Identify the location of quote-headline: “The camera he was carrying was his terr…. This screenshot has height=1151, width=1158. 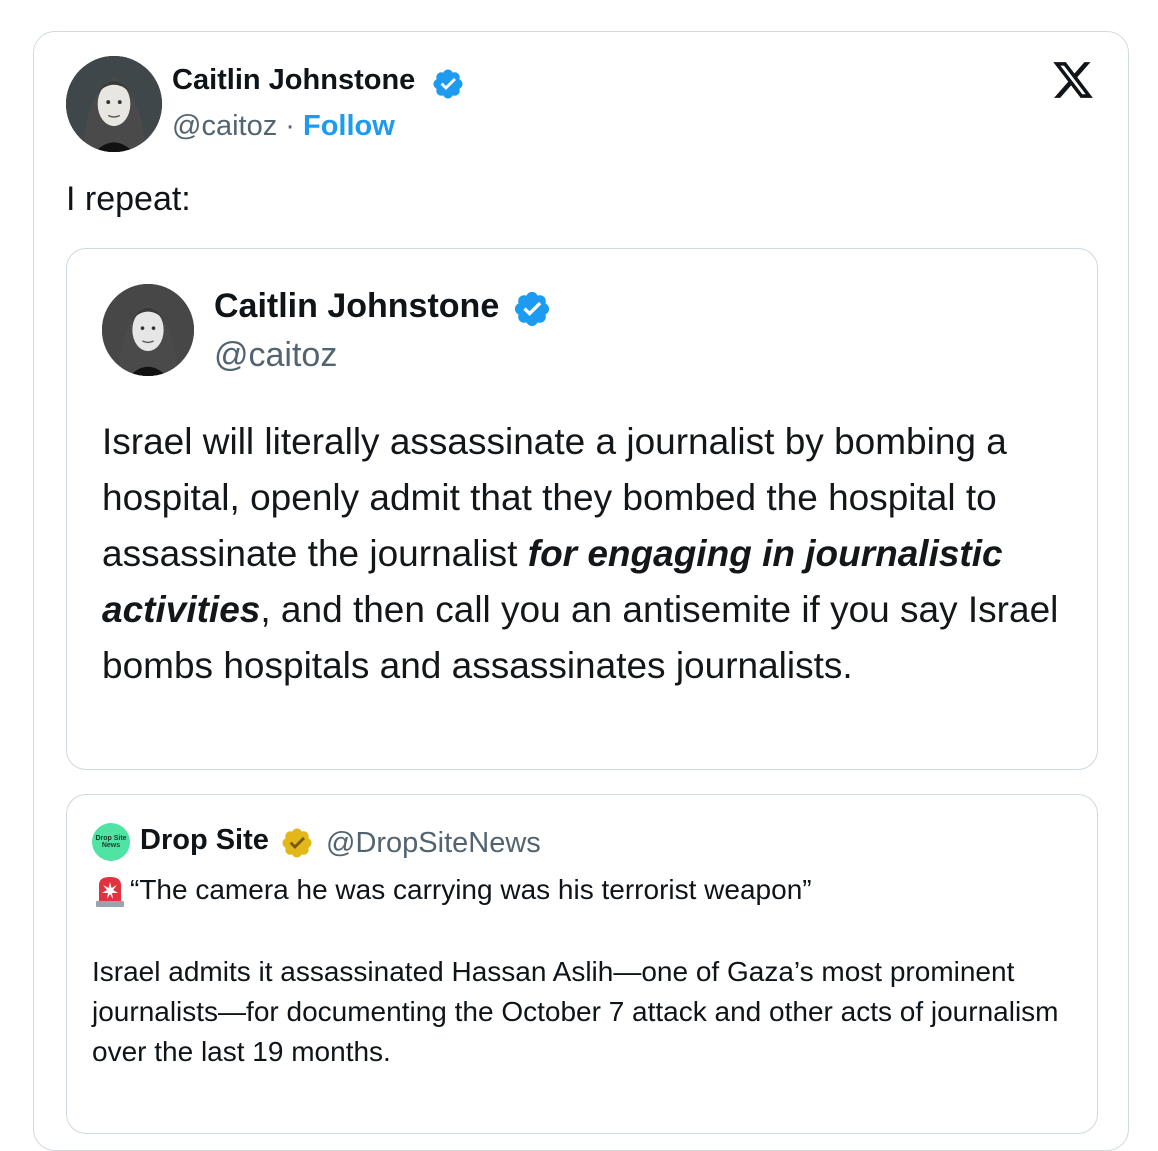
(471, 889).